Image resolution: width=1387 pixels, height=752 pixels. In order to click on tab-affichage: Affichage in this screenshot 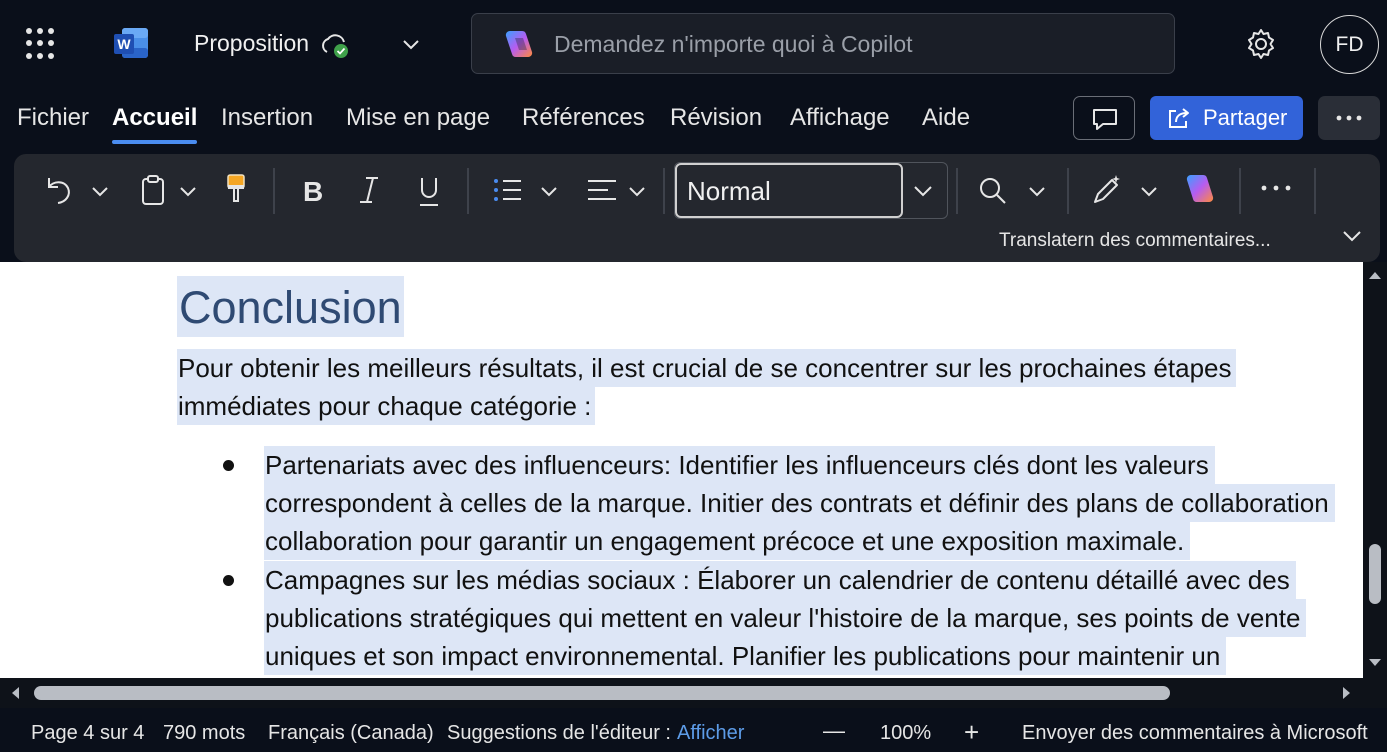, I will do `click(840, 124)`.